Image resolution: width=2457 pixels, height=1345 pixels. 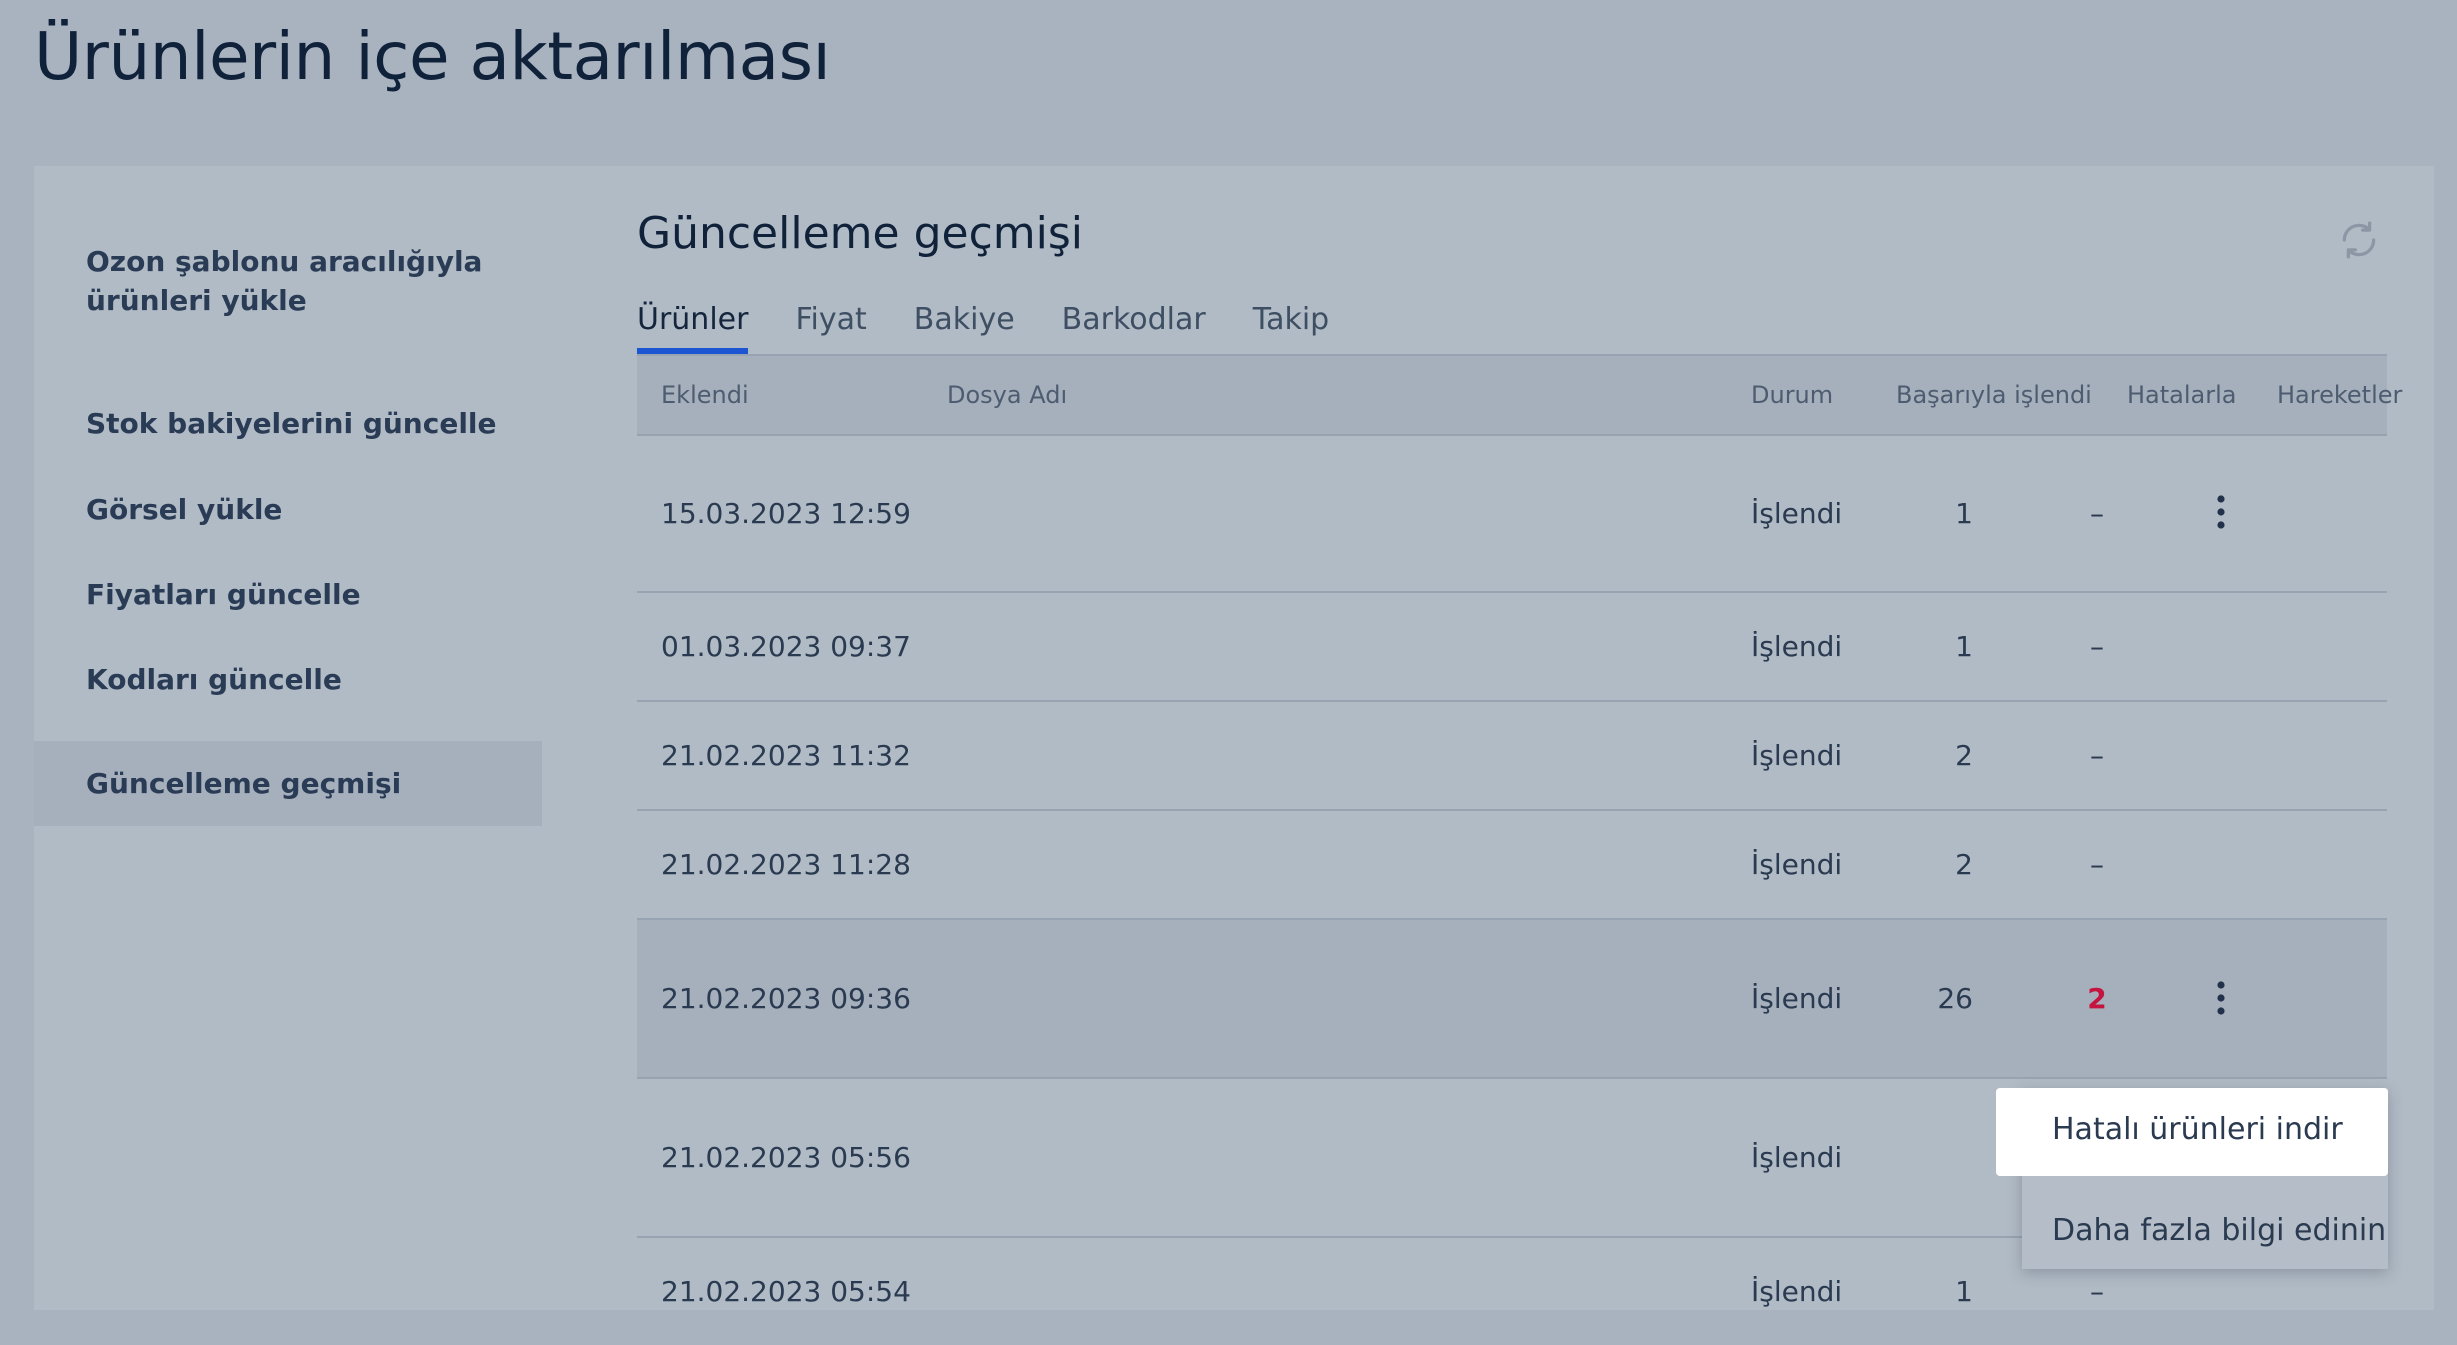 I want to click on row-date: 21.02.2023 05:54, so click(x=786, y=1291).